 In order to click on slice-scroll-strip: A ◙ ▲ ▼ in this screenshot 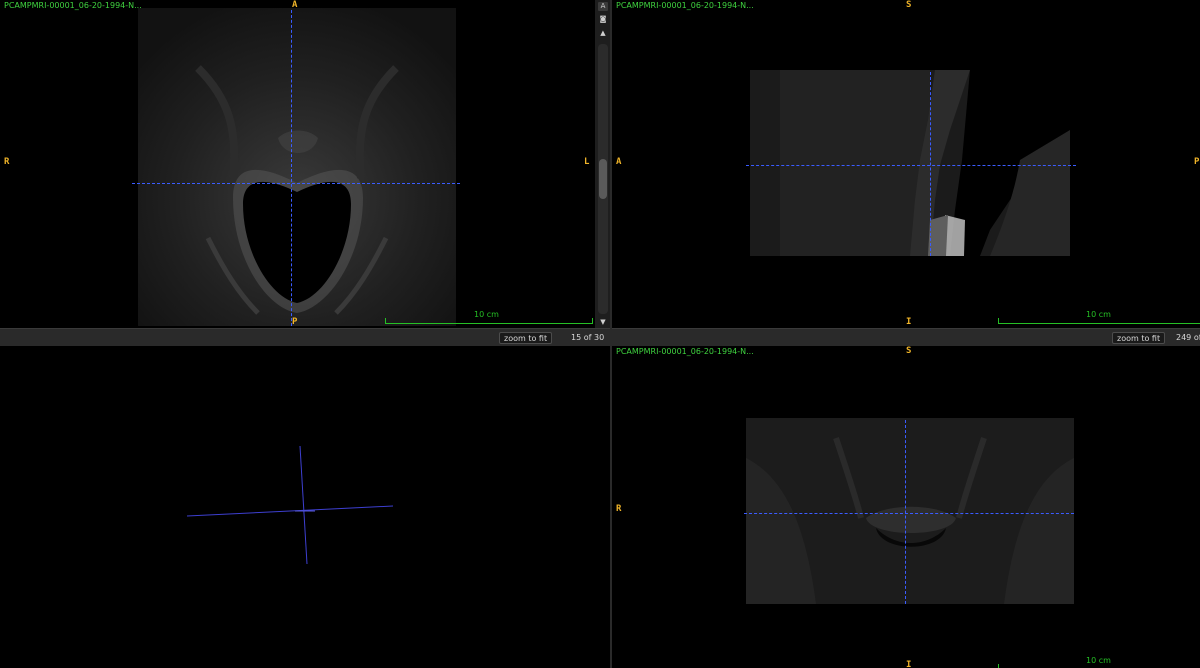, I will do `click(603, 165)`.